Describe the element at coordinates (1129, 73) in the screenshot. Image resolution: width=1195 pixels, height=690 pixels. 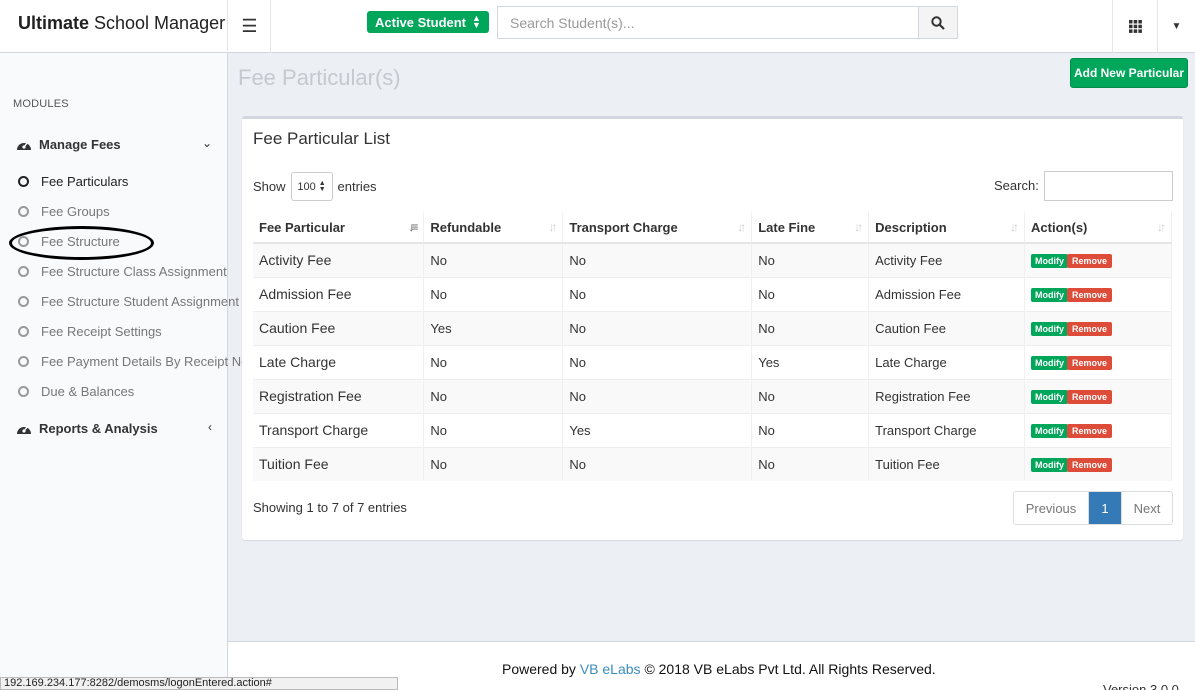
I see `add-new-particular-button: Add New Particular` at that location.